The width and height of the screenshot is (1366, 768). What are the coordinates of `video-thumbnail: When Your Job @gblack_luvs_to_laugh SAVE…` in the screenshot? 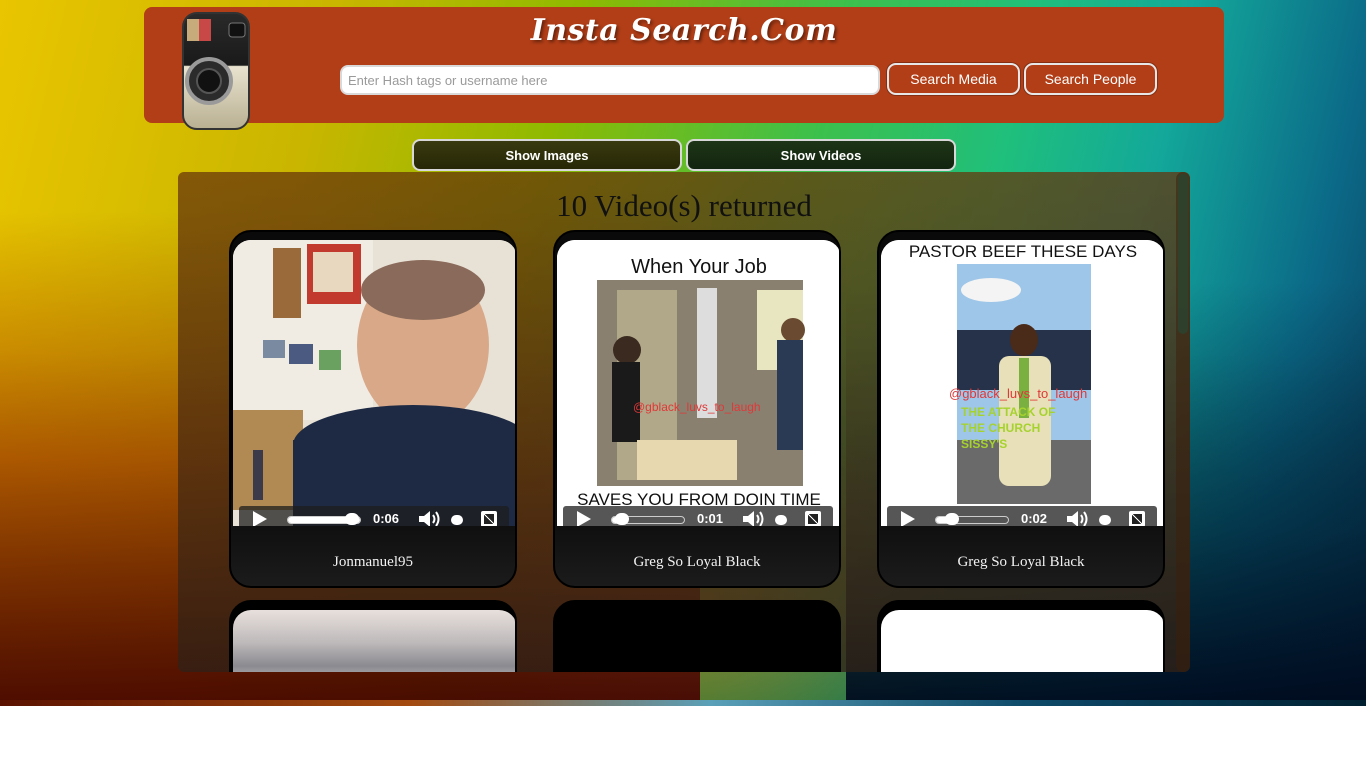 It's located at (698, 383).